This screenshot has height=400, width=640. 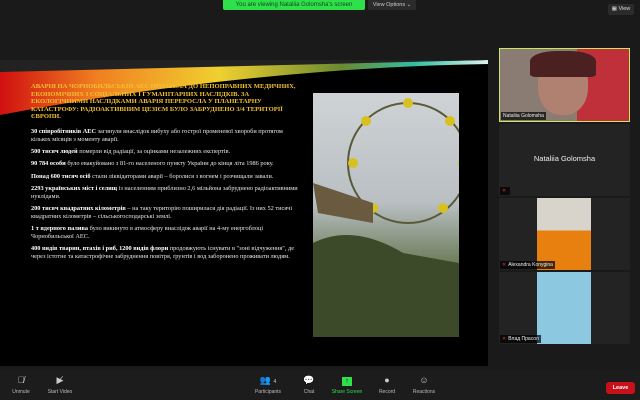 I want to click on start-video-button: ▶̸ Start Video, so click(x=60, y=385).